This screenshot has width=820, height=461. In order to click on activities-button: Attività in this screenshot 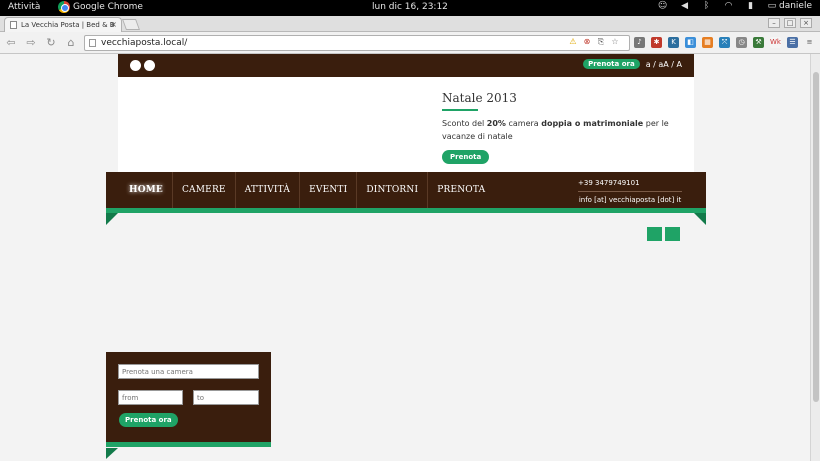, I will do `click(24, 7)`.